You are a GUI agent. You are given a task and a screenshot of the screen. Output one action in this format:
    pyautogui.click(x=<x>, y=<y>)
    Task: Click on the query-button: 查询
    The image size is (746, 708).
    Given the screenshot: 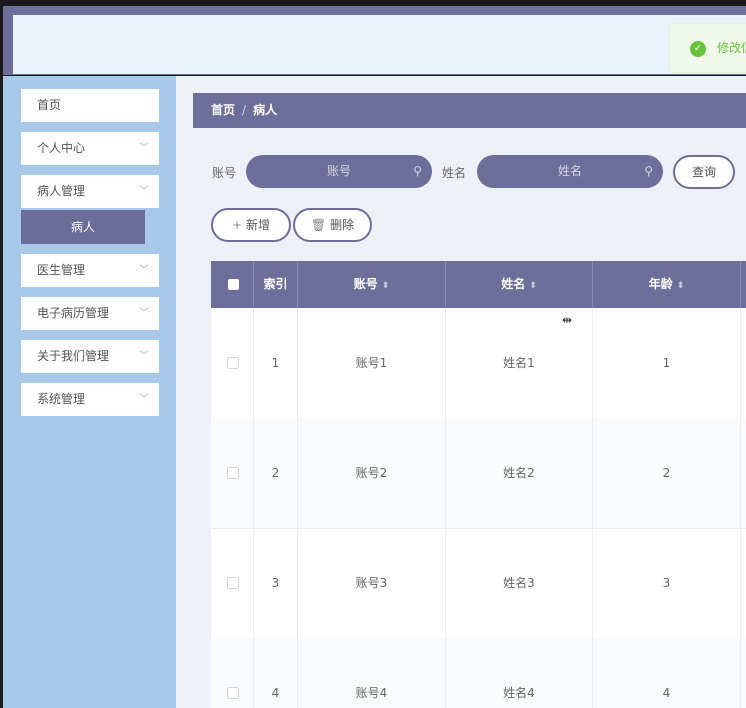 What is the action you would take?
    pyautogui.click(x=704, y=172)
    